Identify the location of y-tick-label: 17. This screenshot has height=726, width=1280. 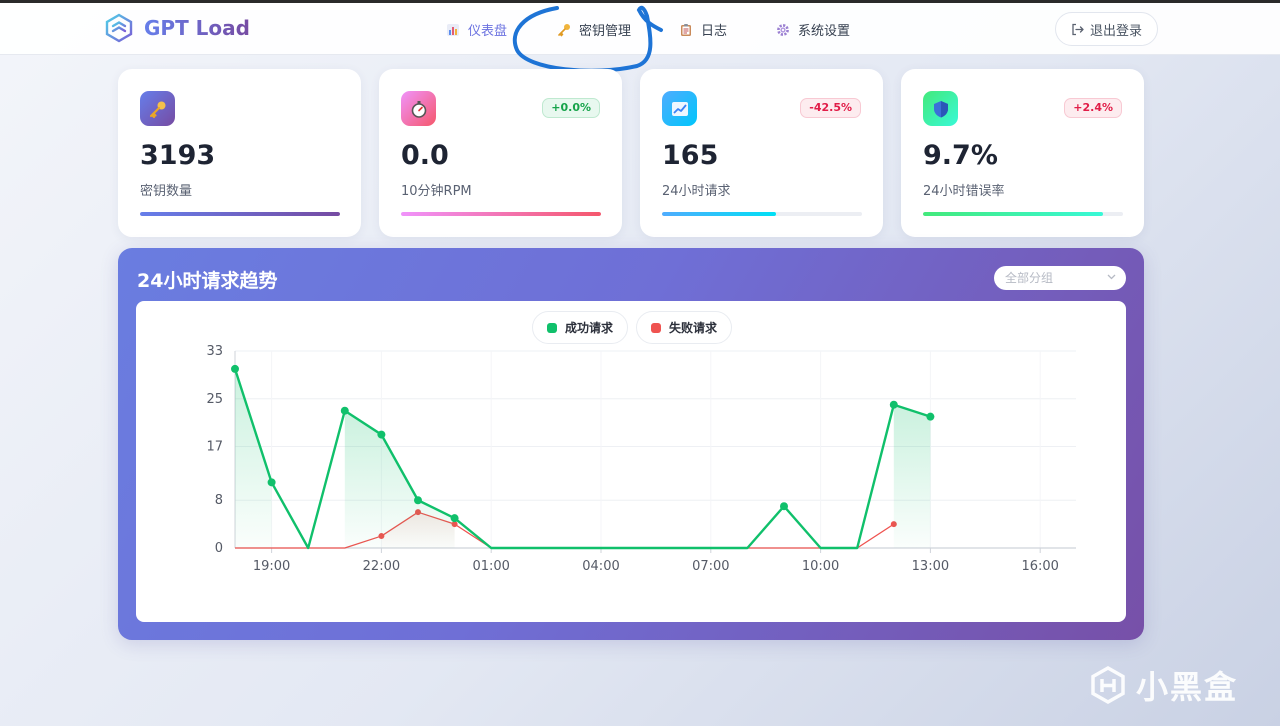
(214, 447).